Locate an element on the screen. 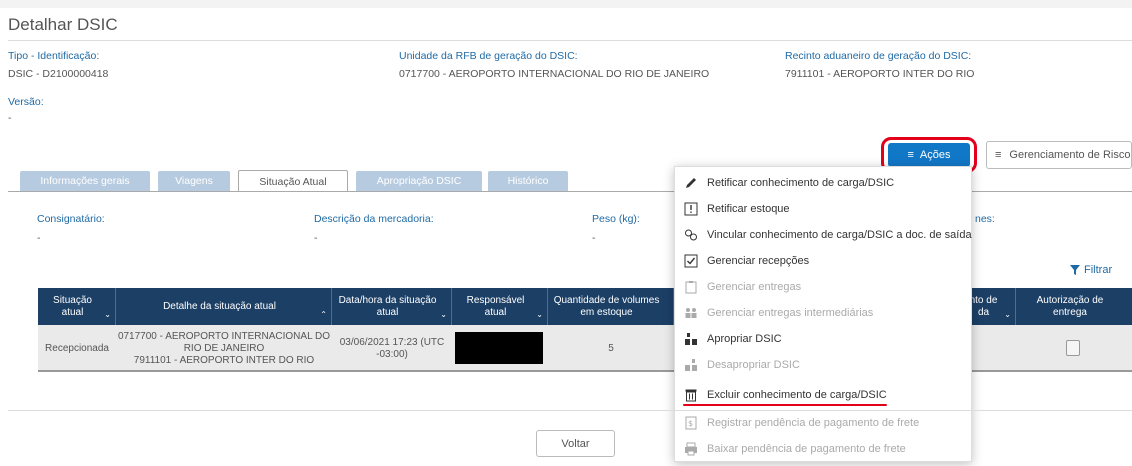  tab-apropriacao-dsic: Apropriação DSIC is located at coordinates (419, 181).